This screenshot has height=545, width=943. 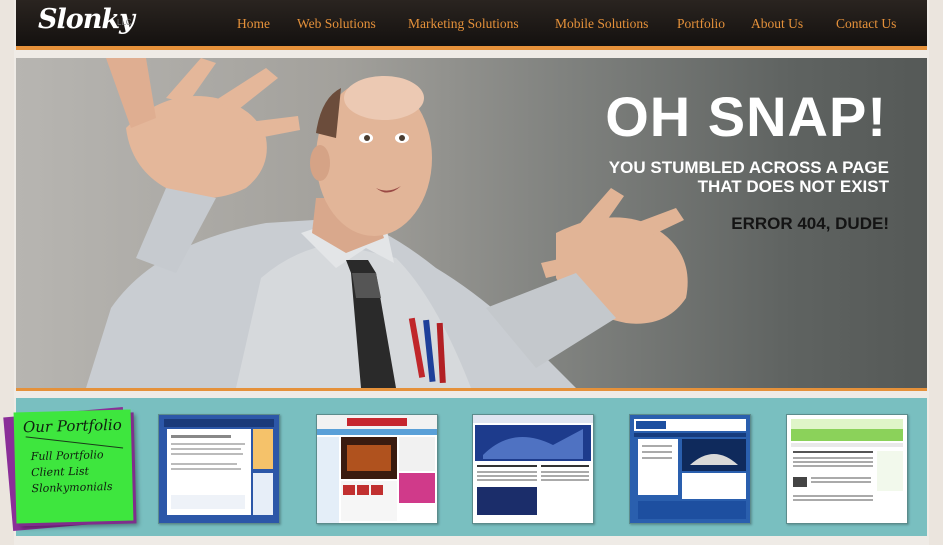 What do you see at coordinates (793, 186) in the screenshot?
I see `hero-subtitle-line-2: THAT DOES NOT EXIST` at bounding box center [793, 186].